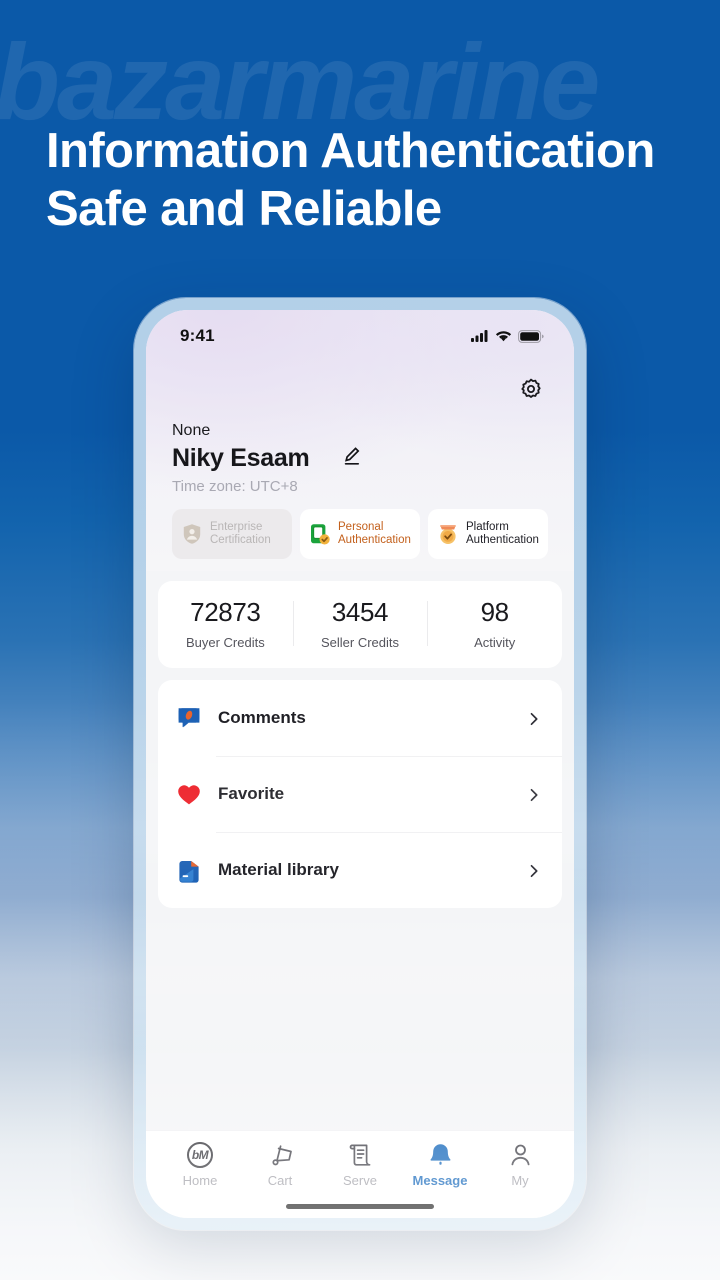  I want to click on header-actions, so click(360, 389).